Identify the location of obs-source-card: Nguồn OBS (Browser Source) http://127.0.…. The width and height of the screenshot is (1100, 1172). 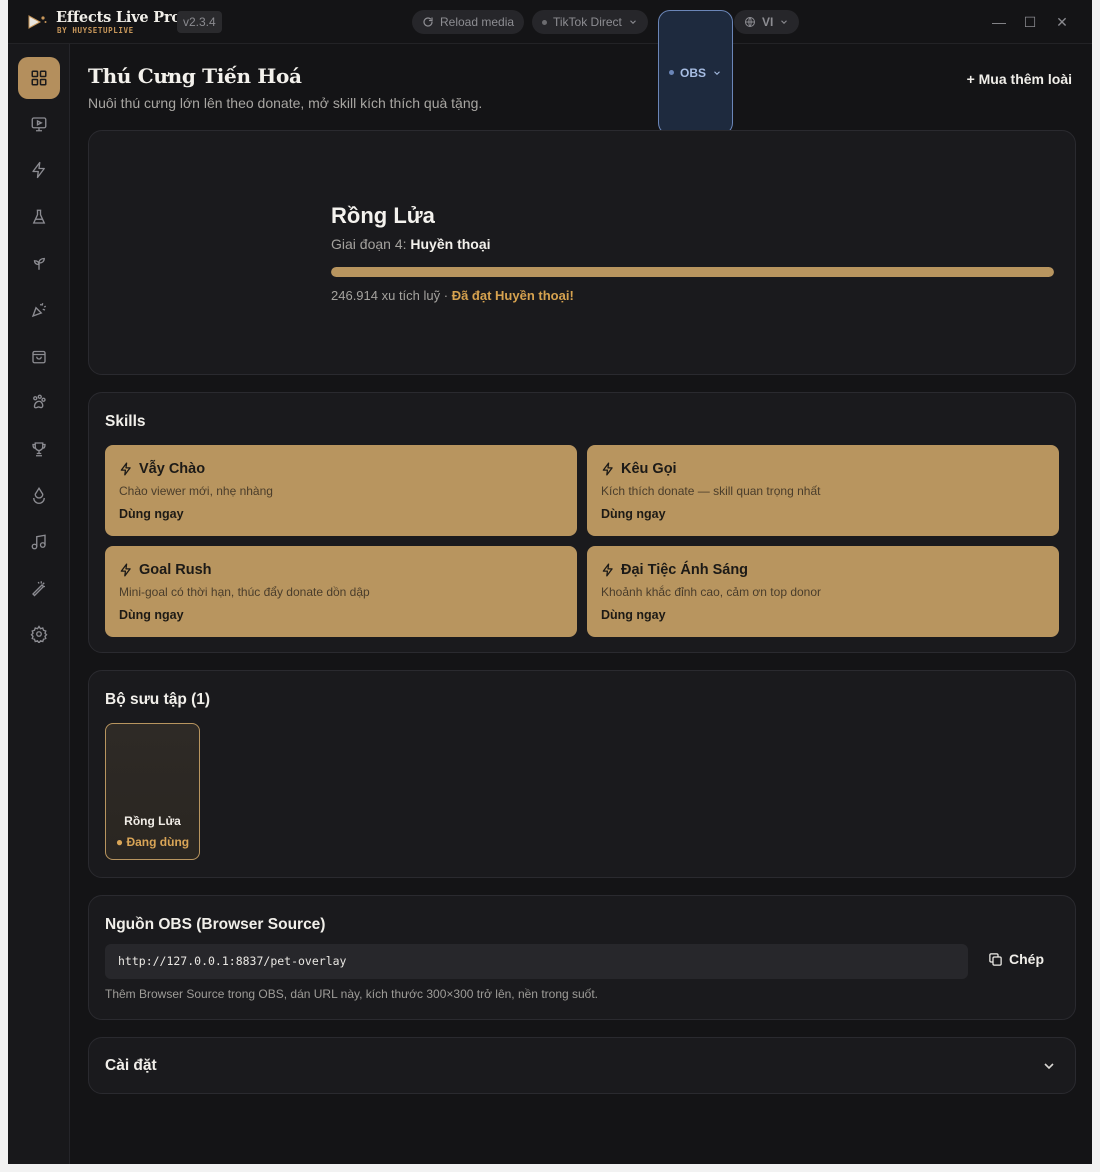
(582, 957).